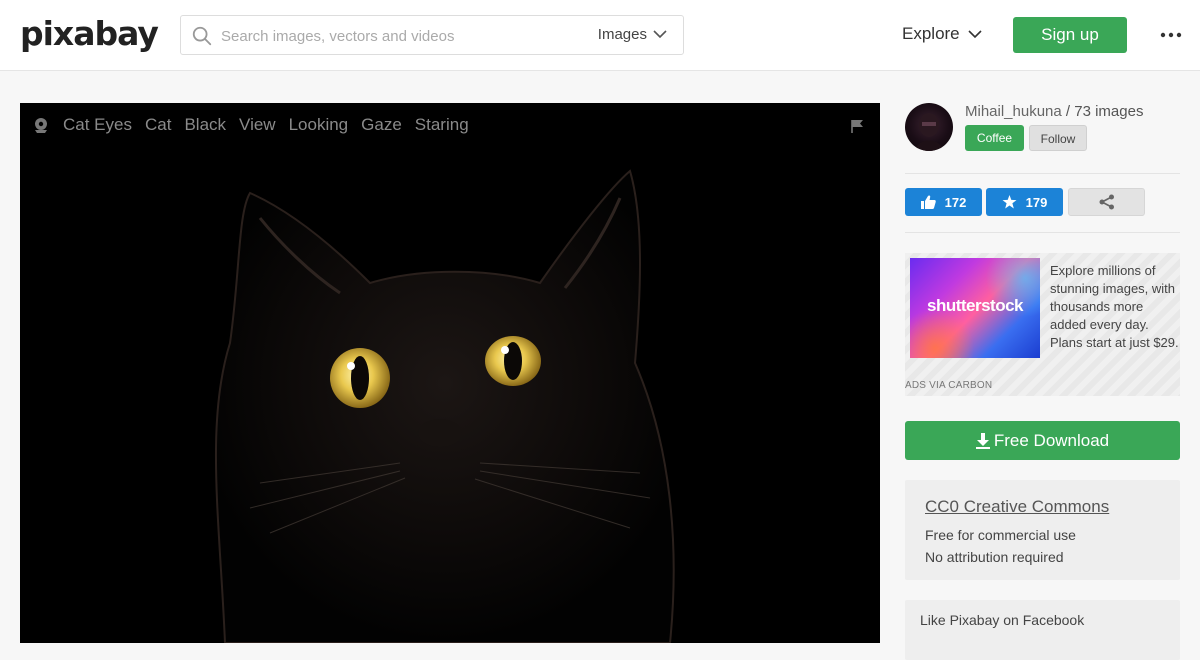 Image resolution: width=1200 pixels, height=660 pixels. I want to click on tag-black: Black, so click(205, 125).